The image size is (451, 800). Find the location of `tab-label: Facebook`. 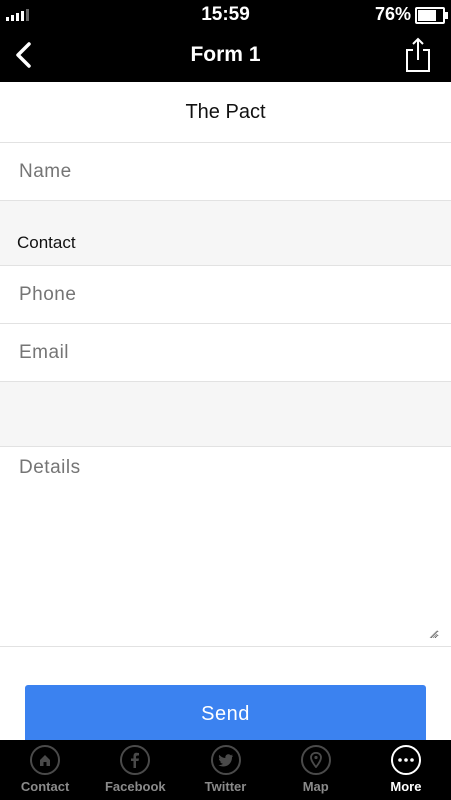

tab-label: Facebook is located at coordinates (135, 786).